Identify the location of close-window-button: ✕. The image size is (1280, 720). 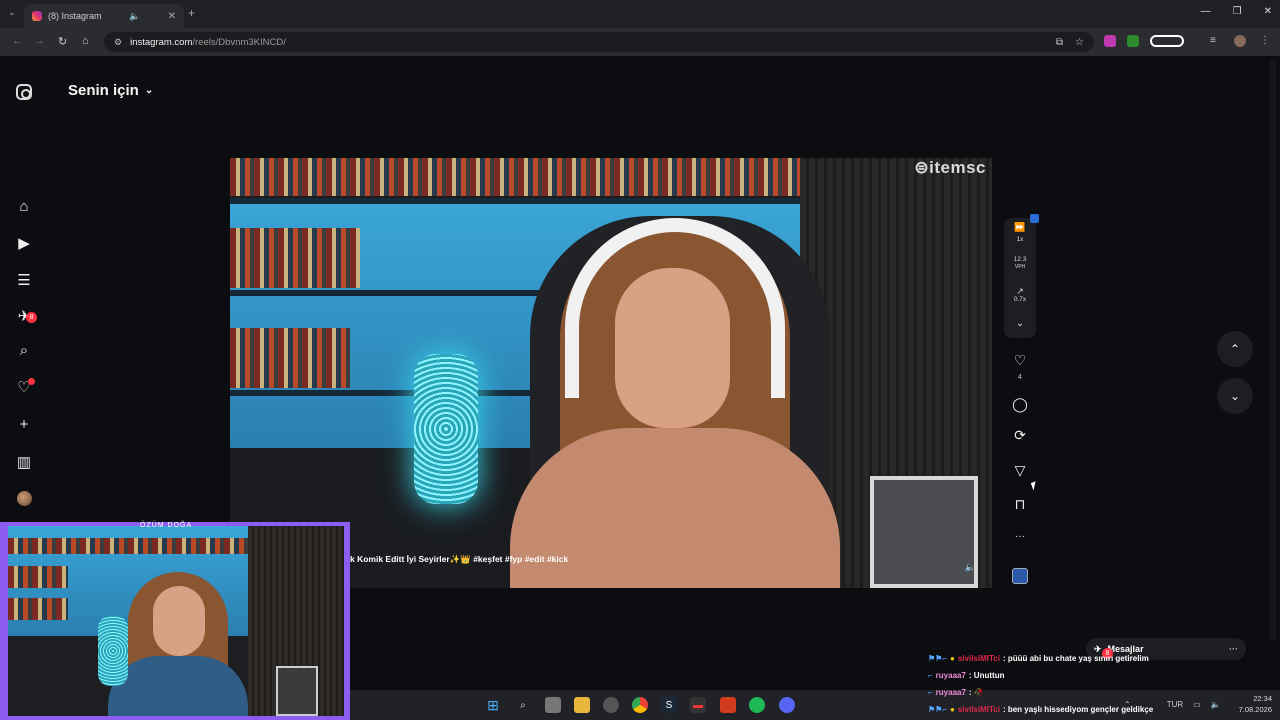
(1268, 11).